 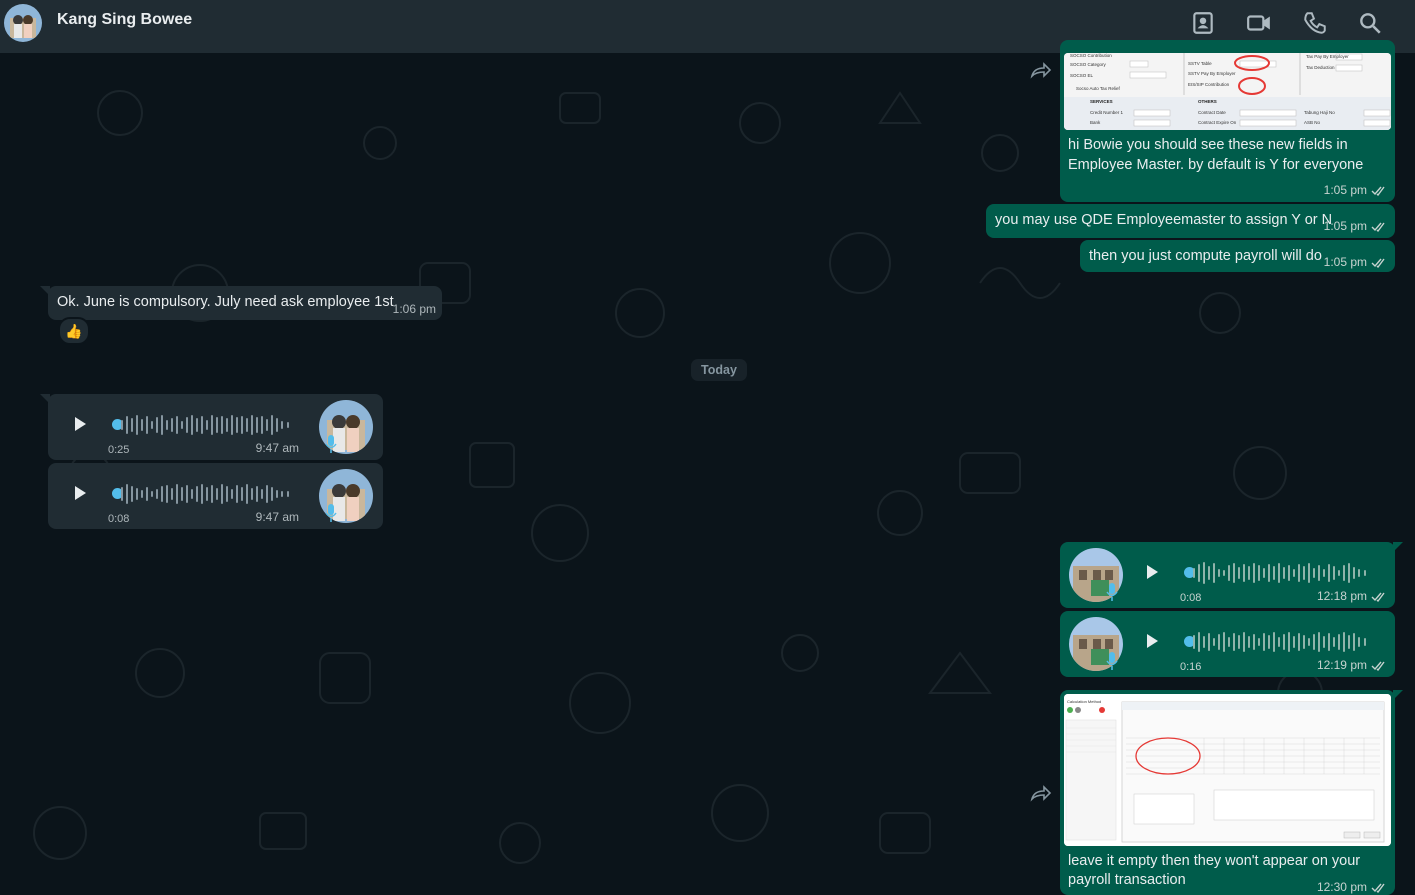 I want to click on voice-message: 0:08 9:47 am, so click(x=215, y=496).